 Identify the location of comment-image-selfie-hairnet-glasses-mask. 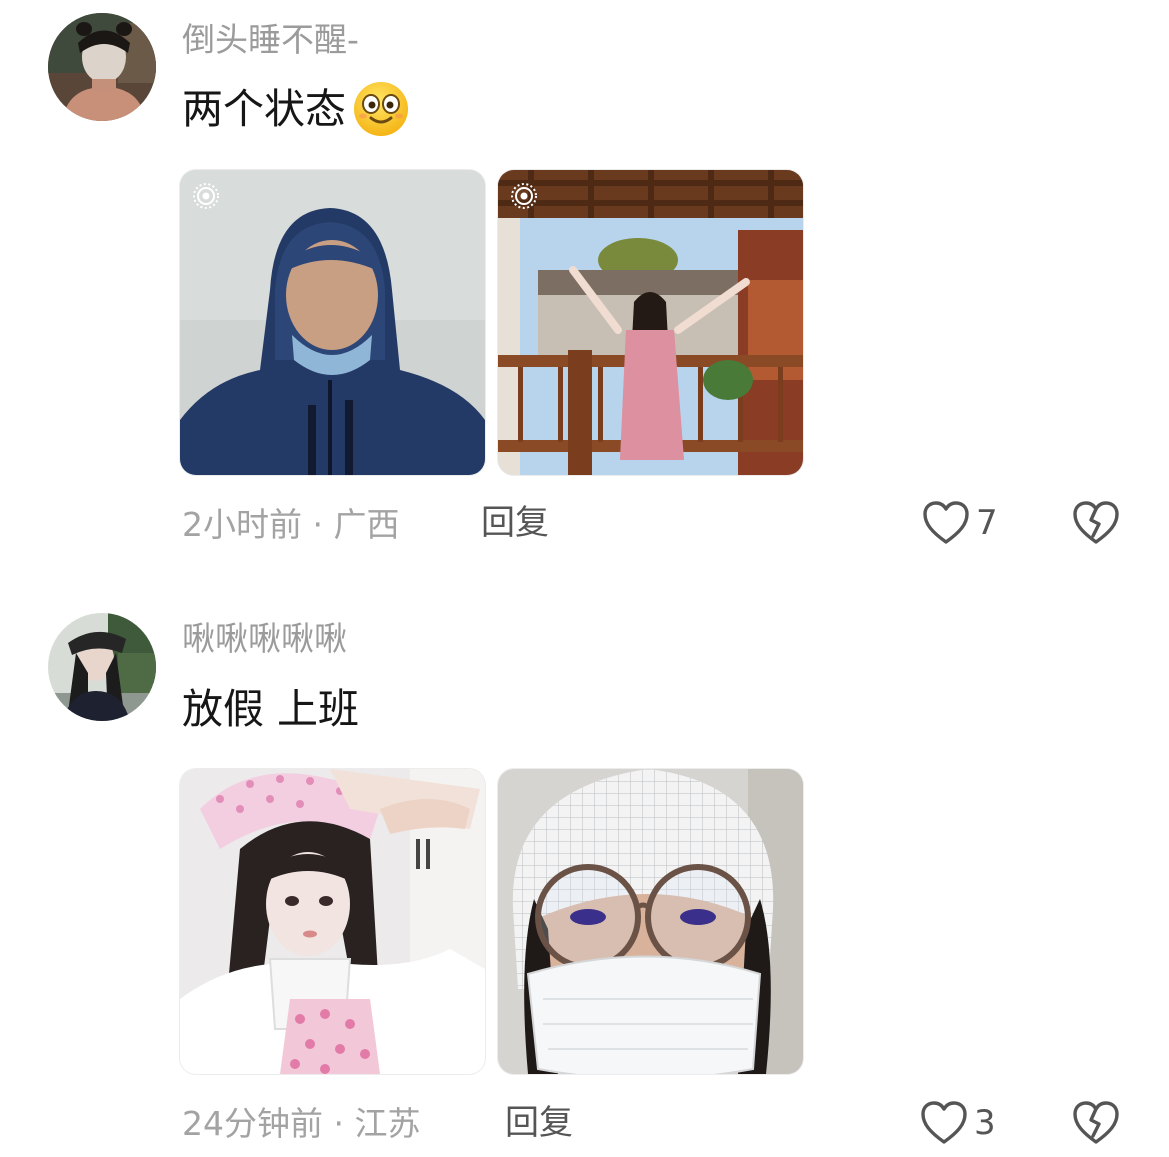
(650, 921).